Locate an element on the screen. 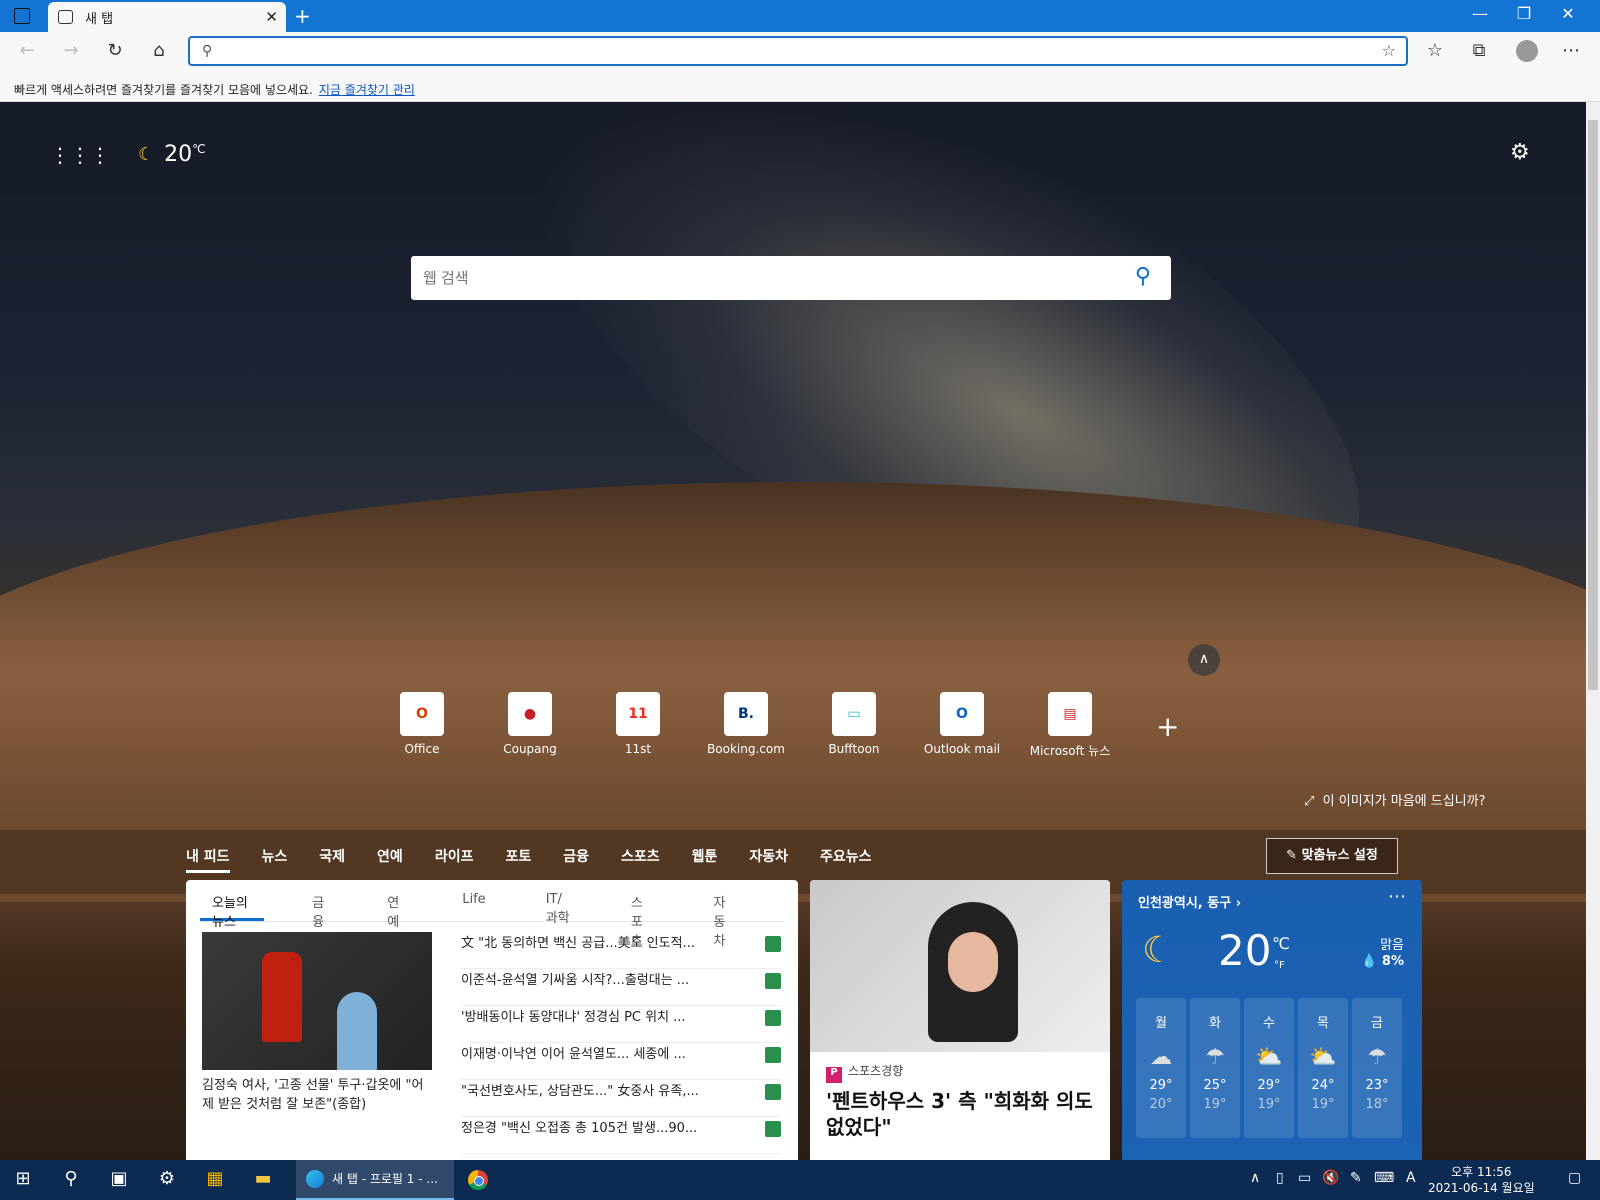 Image resolution: width=1600 pixels, height=1200 pixels. file-explorer-icon: ▬ is located at coordinates (263, 1178).